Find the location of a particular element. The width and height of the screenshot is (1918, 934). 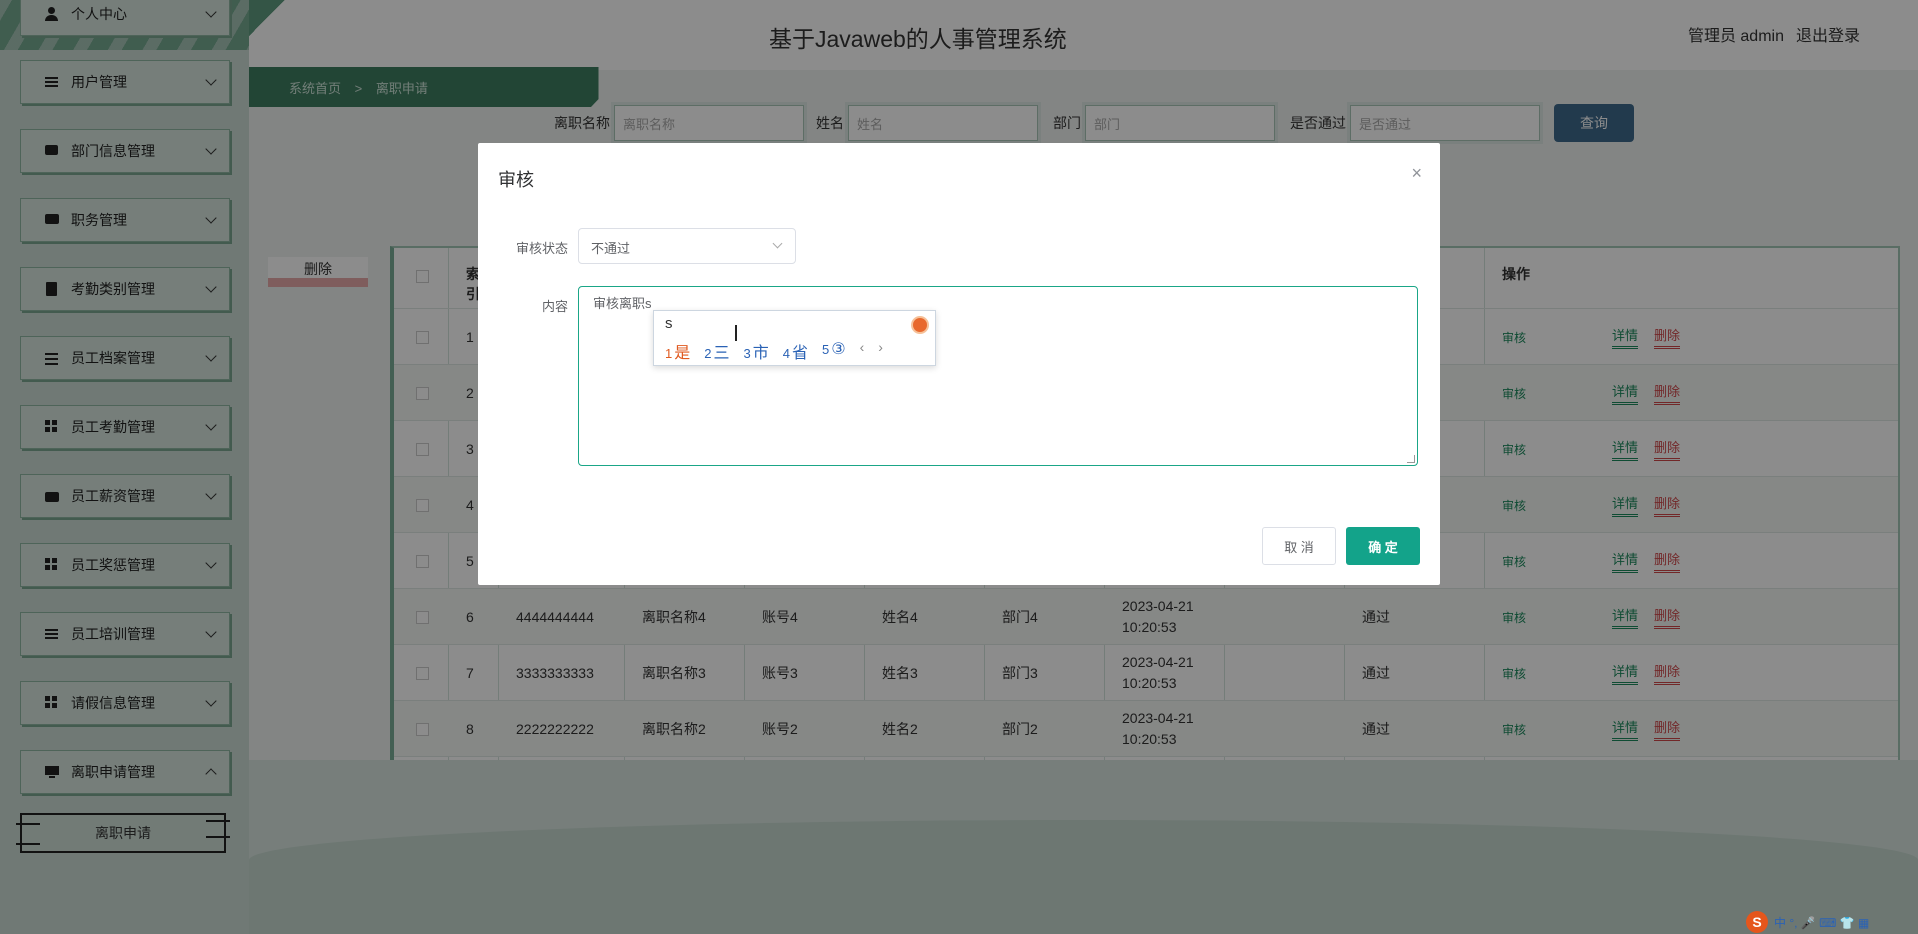

ime-status-bar: S 中 °, 🎤 ⌨ 👕 ▦ is located at coordinates (1830, 922).